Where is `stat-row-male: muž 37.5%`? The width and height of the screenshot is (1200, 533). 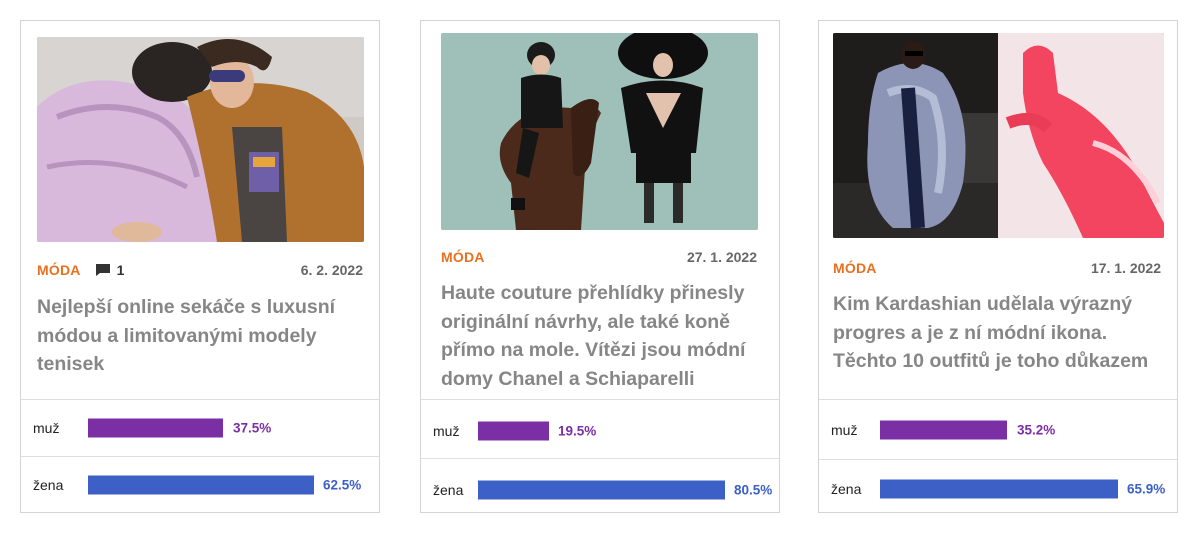 stat-row-male: muž 37.5% is located at coordinates (200, 428).